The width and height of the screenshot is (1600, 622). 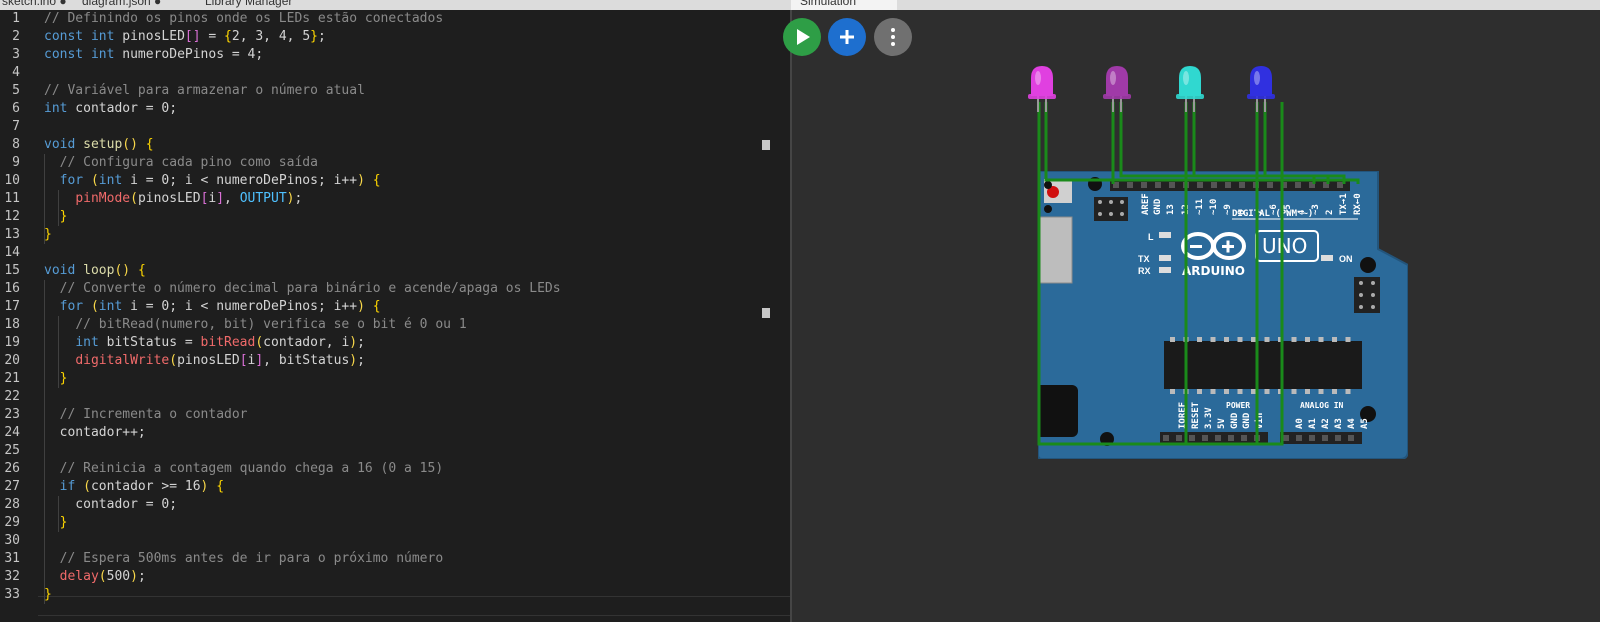 I want to click on wire-led4, so click(x=1289, y=143).